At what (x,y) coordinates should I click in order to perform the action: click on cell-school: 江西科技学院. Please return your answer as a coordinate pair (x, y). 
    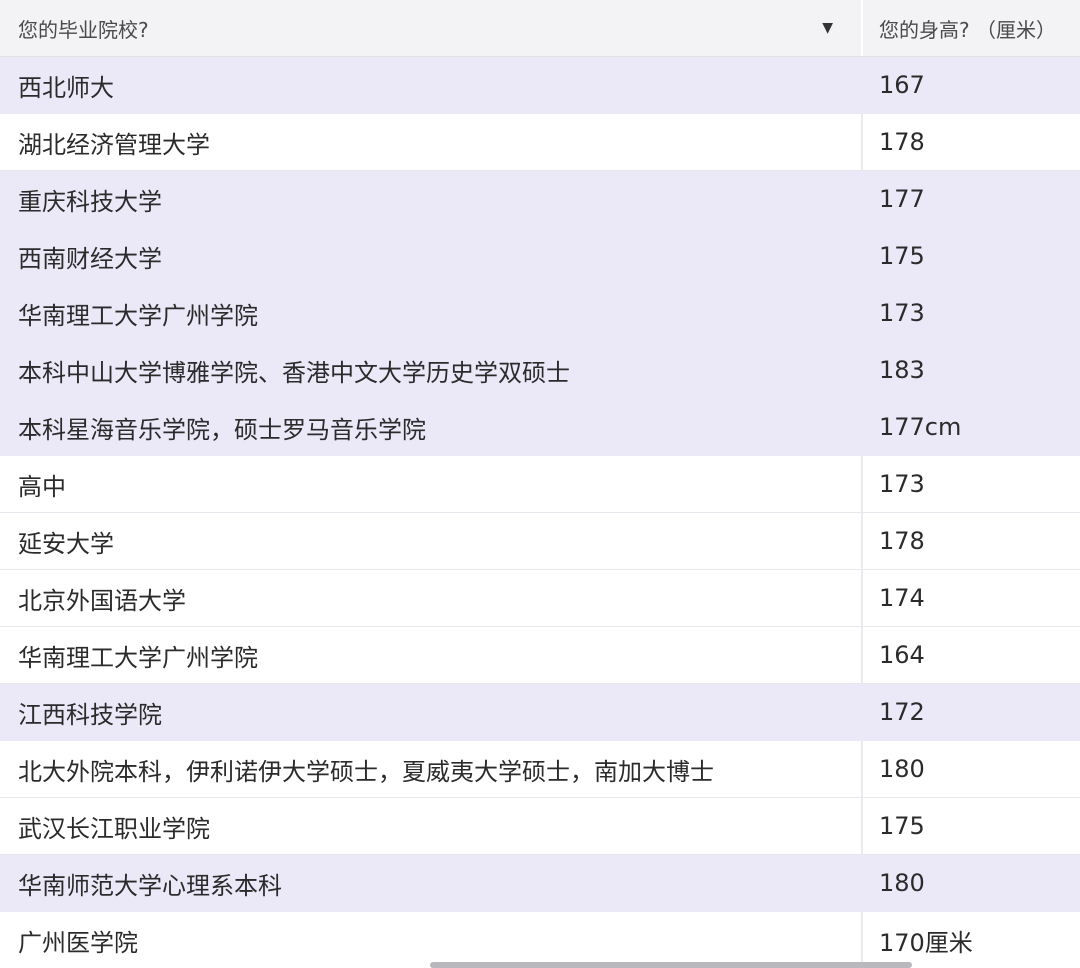
    Looking at the image, I should click on (431, 712).